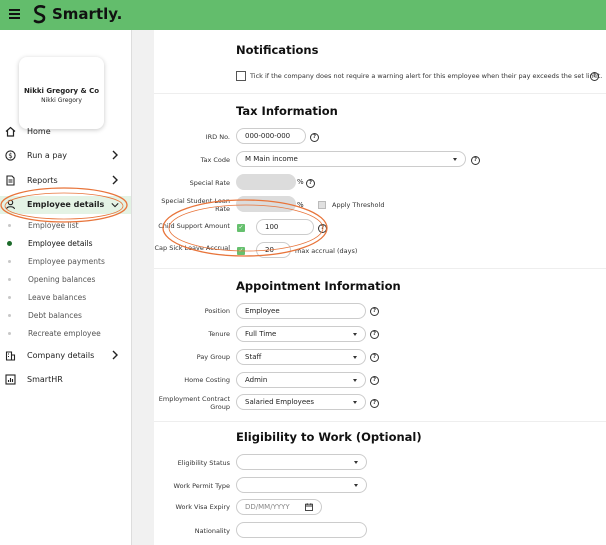 This screenshot has height=545, width=606. Describe the element at coordinates (42, 180) in the screenshot. I see `nav-reports-label: Reports` at that location.